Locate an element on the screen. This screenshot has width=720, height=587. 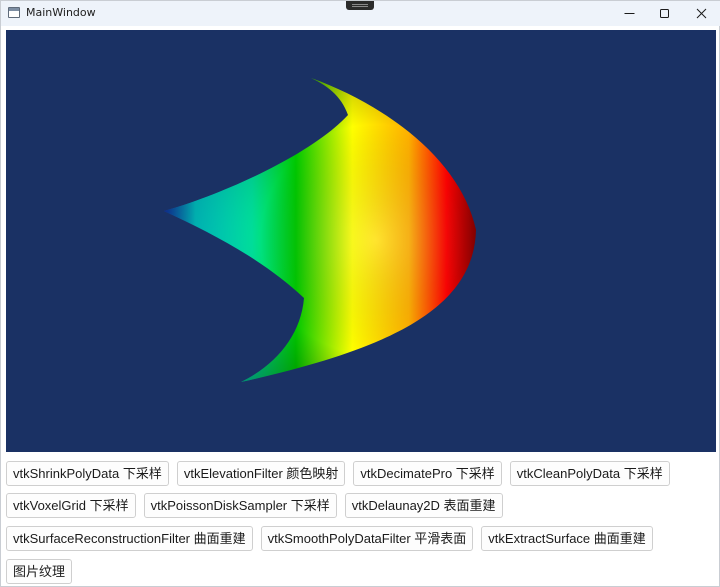
window-title: MainWindow is located at coordinates (61, 12).